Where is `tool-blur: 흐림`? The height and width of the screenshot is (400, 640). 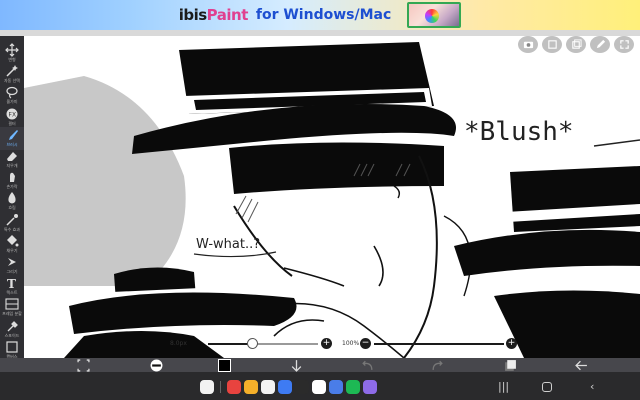
tool-blur: 흐림 is located at coordinates (12, 201).